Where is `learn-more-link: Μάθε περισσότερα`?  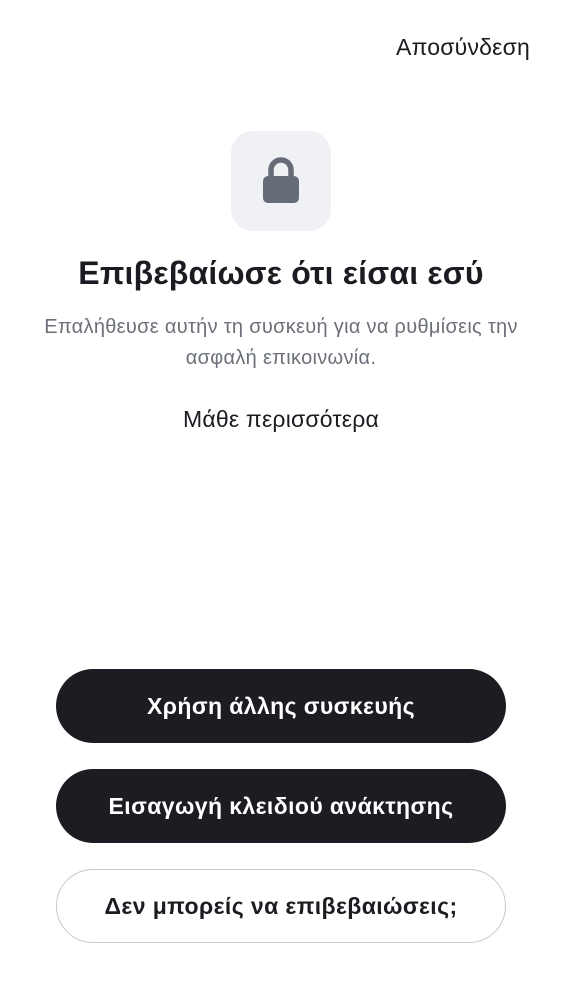 learn-more-link: Μάθε περισσότερα is located at coordinates (281, 419).